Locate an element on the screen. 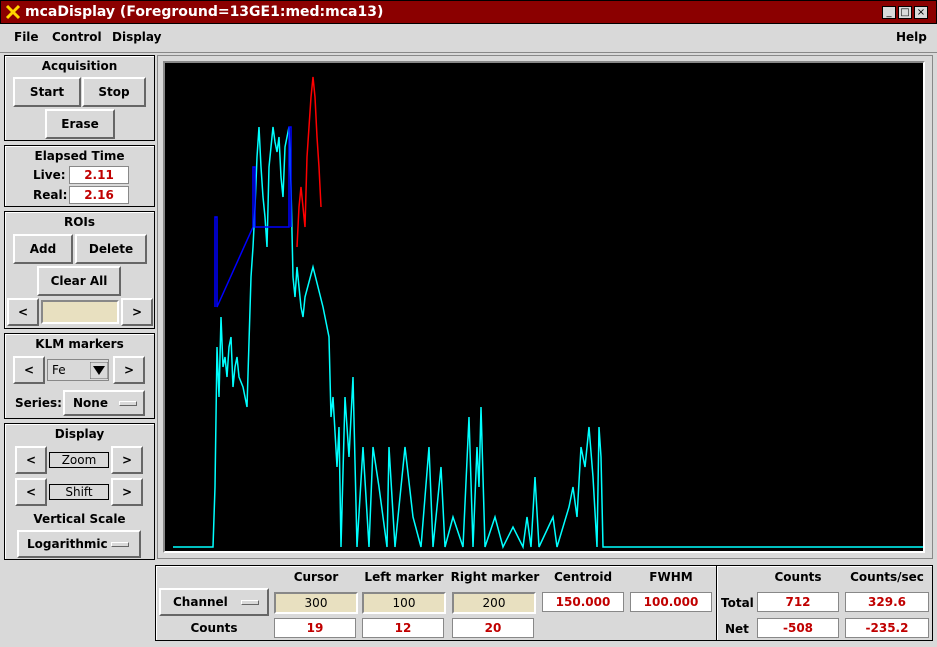 This screenshot has width=937, height=647. total-cps-value: 329.6 is located at coordinates (887, 602).